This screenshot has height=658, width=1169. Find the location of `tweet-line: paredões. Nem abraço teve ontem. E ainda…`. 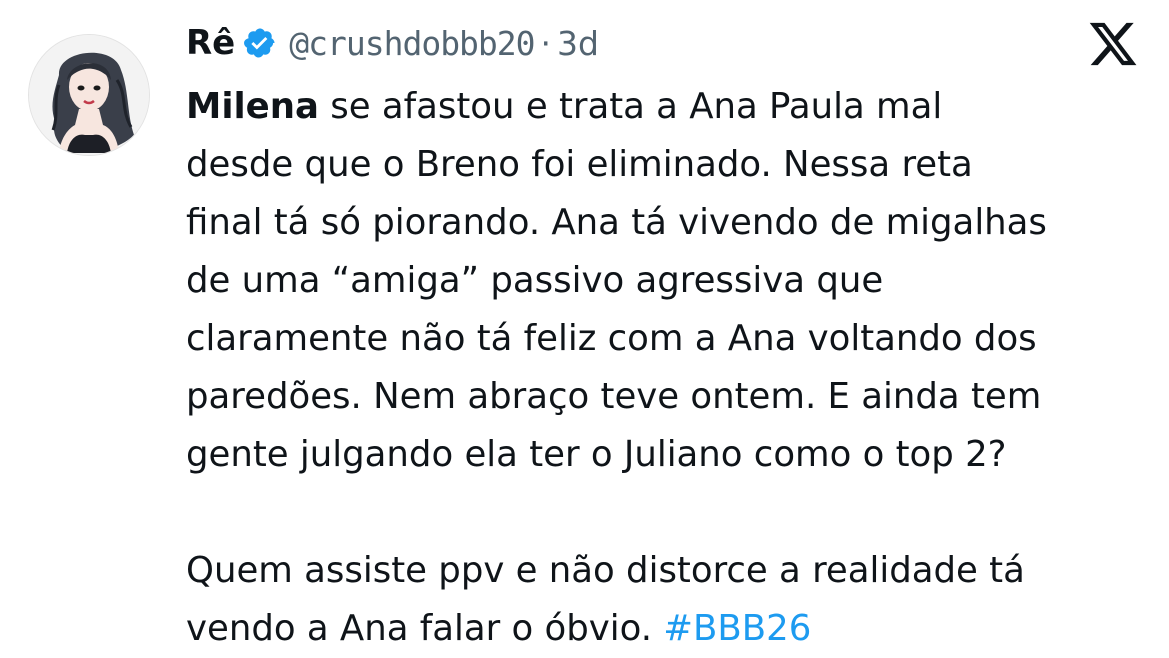

tweet-line: paredões. Nem abraço teve ontem. E ainda… is located at coordinates (614, 396).